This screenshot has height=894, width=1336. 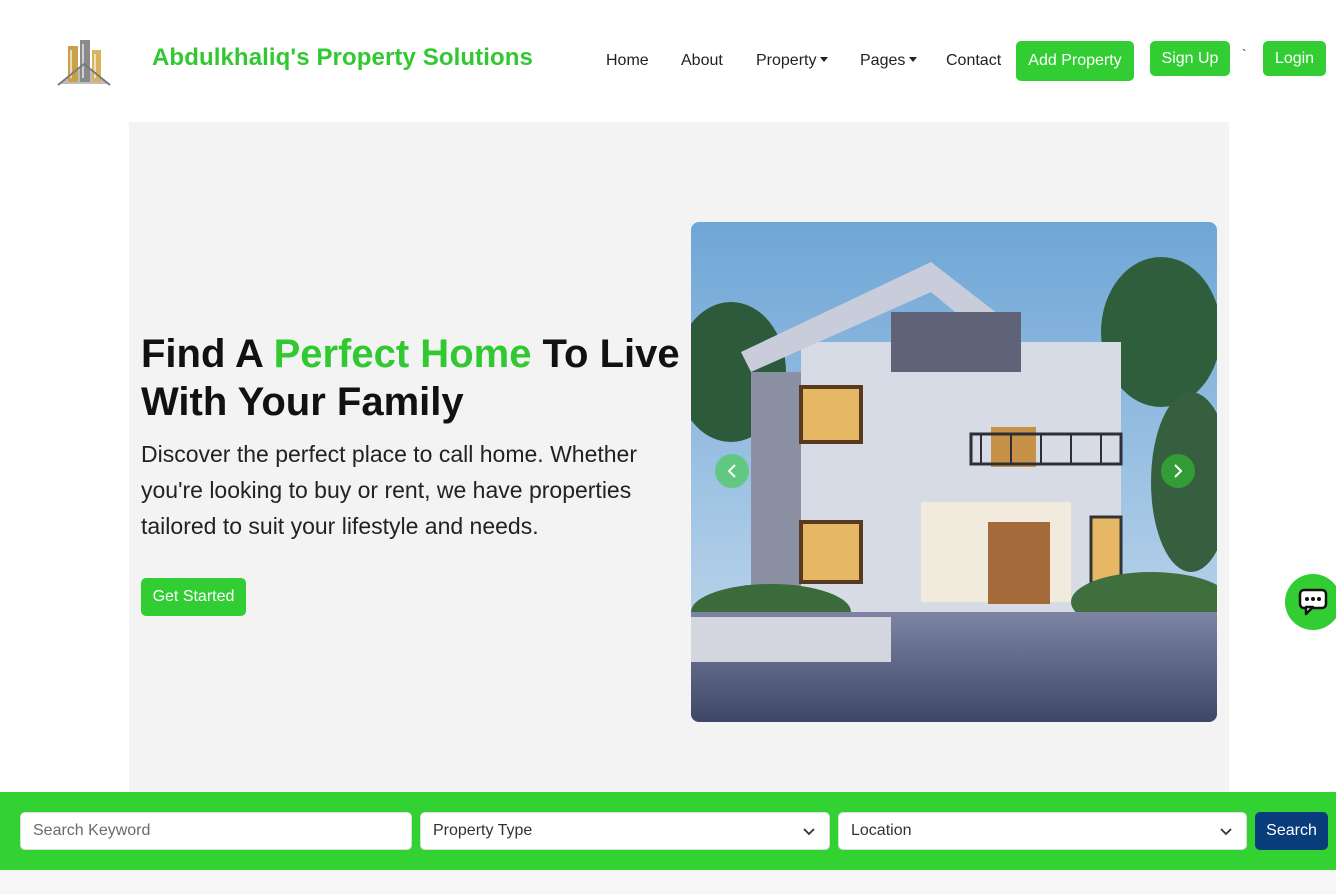 What do you see at coordinates (1075, 61) in the screenshot?
I see `add-property-button: Add Property` at bounding box center [1075, 61].